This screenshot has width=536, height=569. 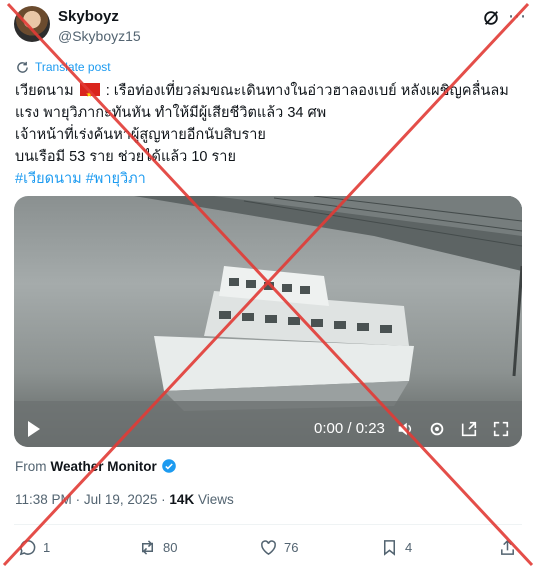 I want to click on author-display-name: Skyboyz, so click(x=88, y=16).